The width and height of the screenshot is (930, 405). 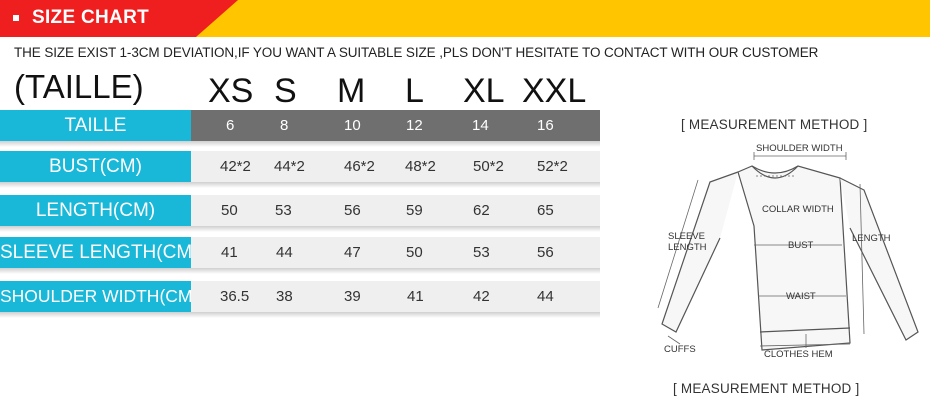 I want to click on label-bust: BUST, so click(x=801, y=245).